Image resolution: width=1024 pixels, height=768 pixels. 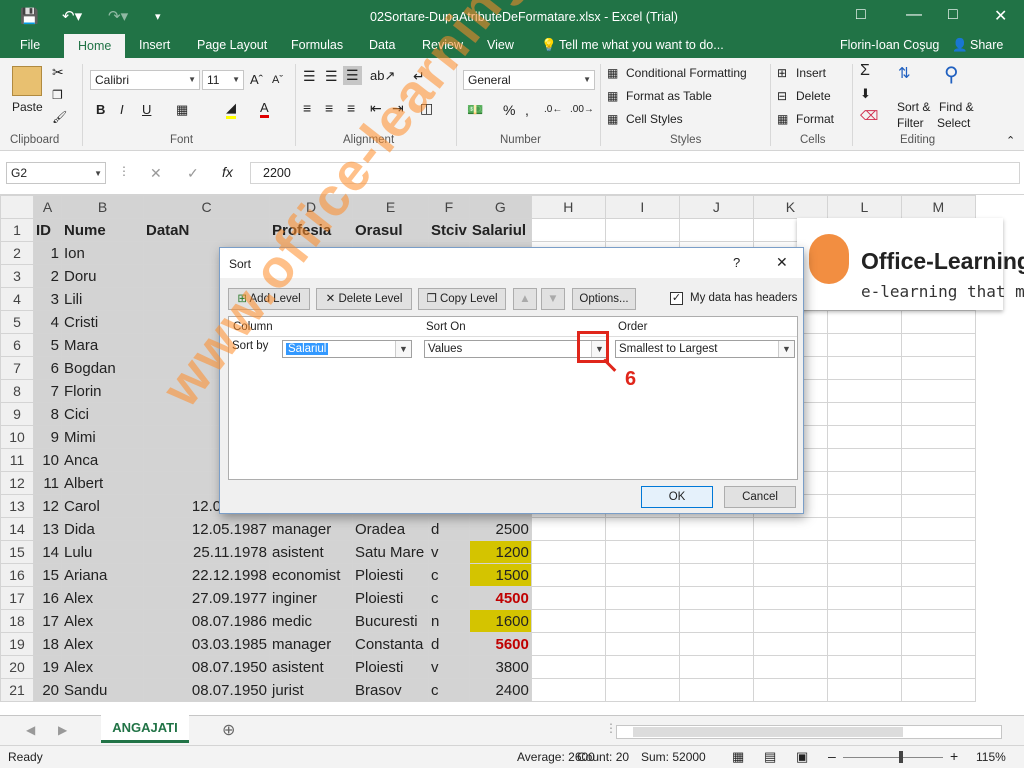 What do you see at coordinates (449, 598) in the screenshot?
I see `cell: c` at bounding box center [449, 598].